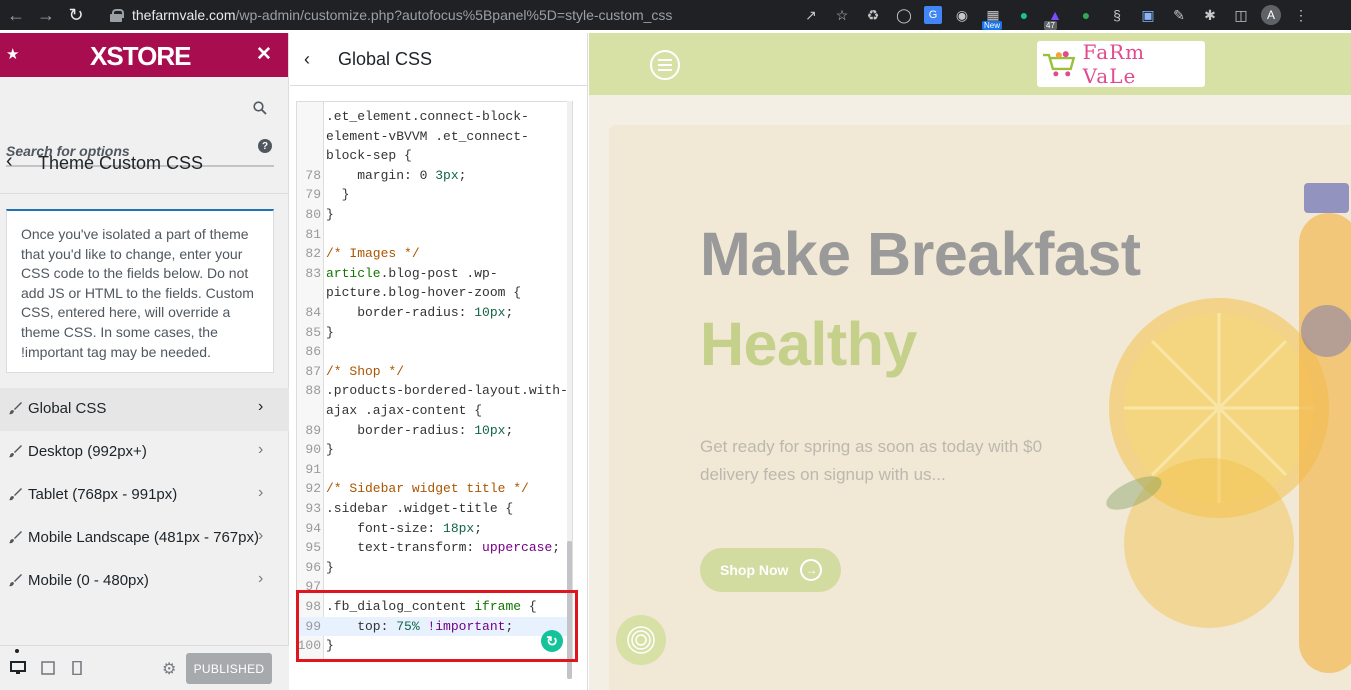  What do you see at coordinates (443, 548) in the screenshot?
I see `code-text: text-transform: uppercase;` at bounding box center [443, 548].